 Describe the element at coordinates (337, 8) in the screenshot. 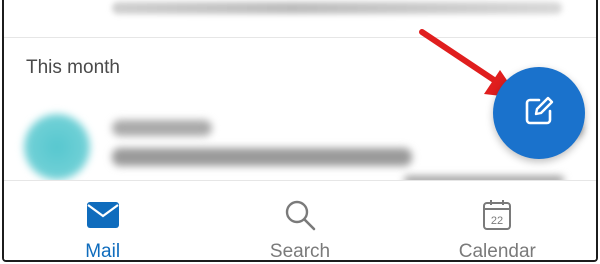

I see `blurred-previous-message` at that location.